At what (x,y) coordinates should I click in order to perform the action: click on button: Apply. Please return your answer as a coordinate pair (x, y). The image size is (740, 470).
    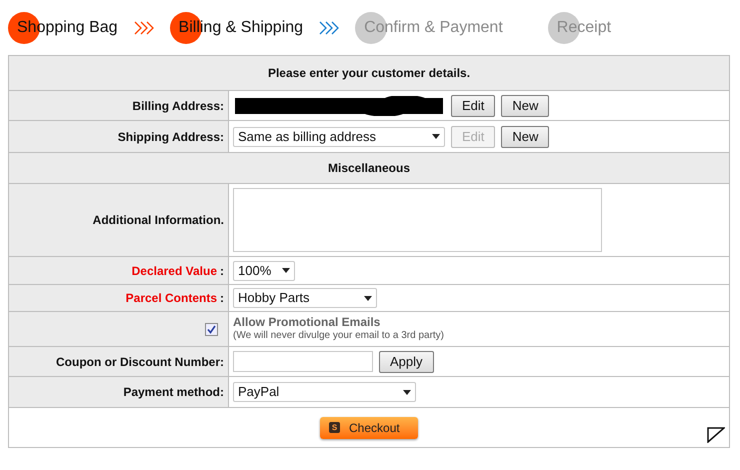
    Looking at the image, I should click on (406, 361).